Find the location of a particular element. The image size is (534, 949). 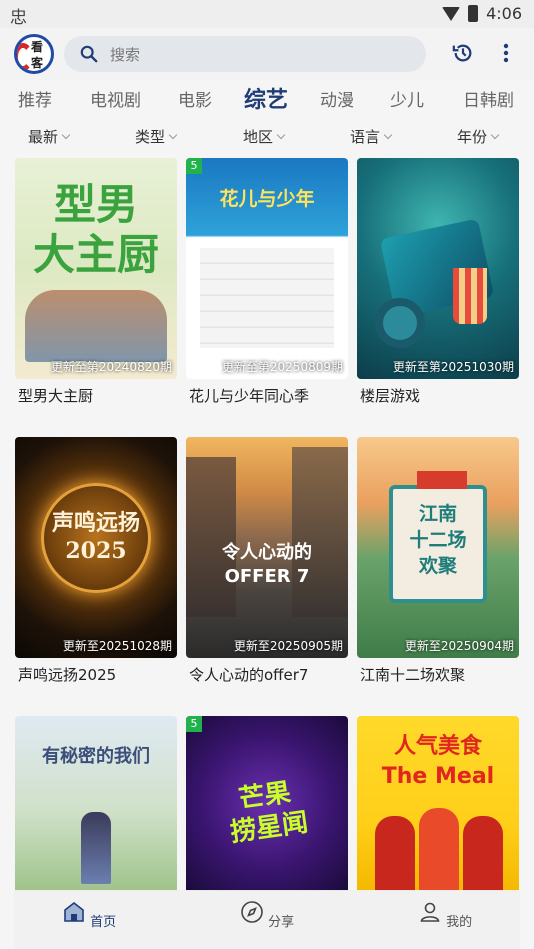

update-label: 更新至20250905期 is located at coordinates (288, 646).